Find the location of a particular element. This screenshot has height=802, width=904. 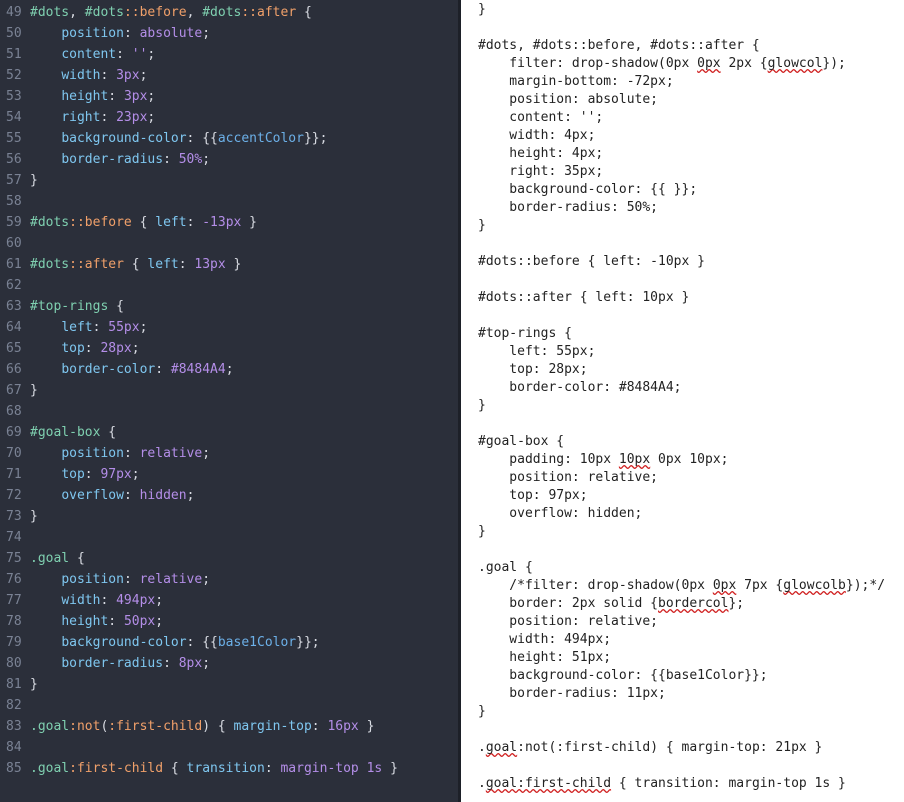

code-line: 52 width: 3px; is located at coordinates (73, 75).